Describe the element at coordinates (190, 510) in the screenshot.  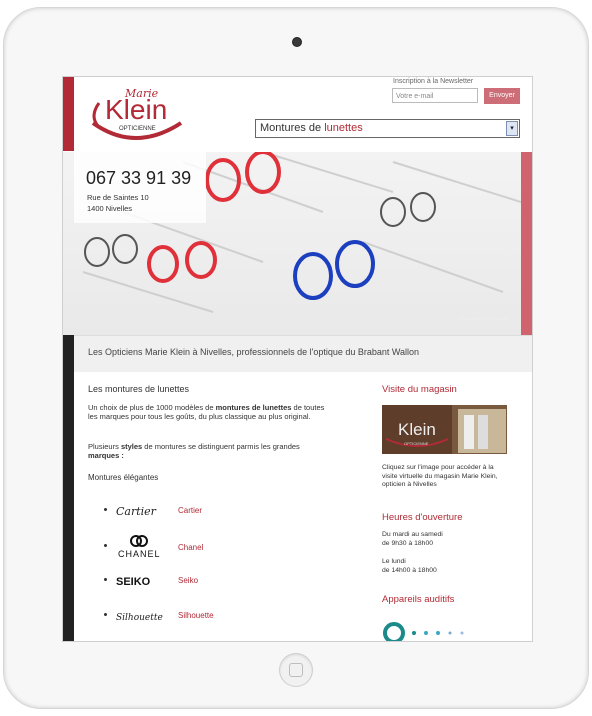
I see `brand-link-cartier: Cartier` at that location.